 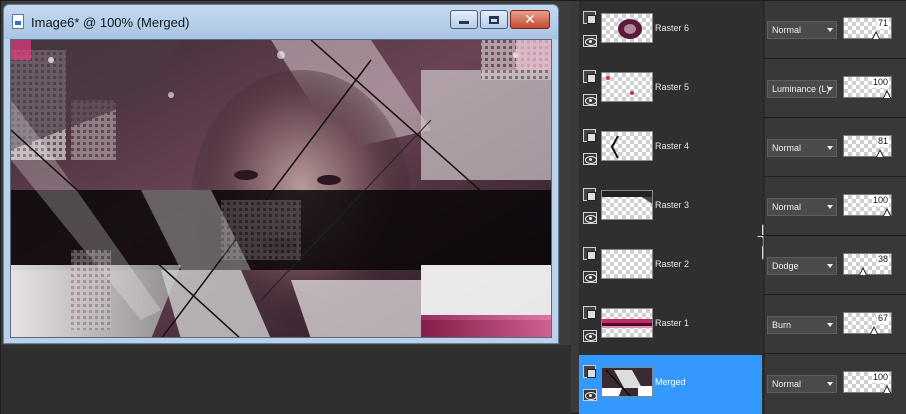 What do you see at coordinates (286, 379) in the screenshot?
I see `workspace-empty-area` at bounding box center [286, 379].